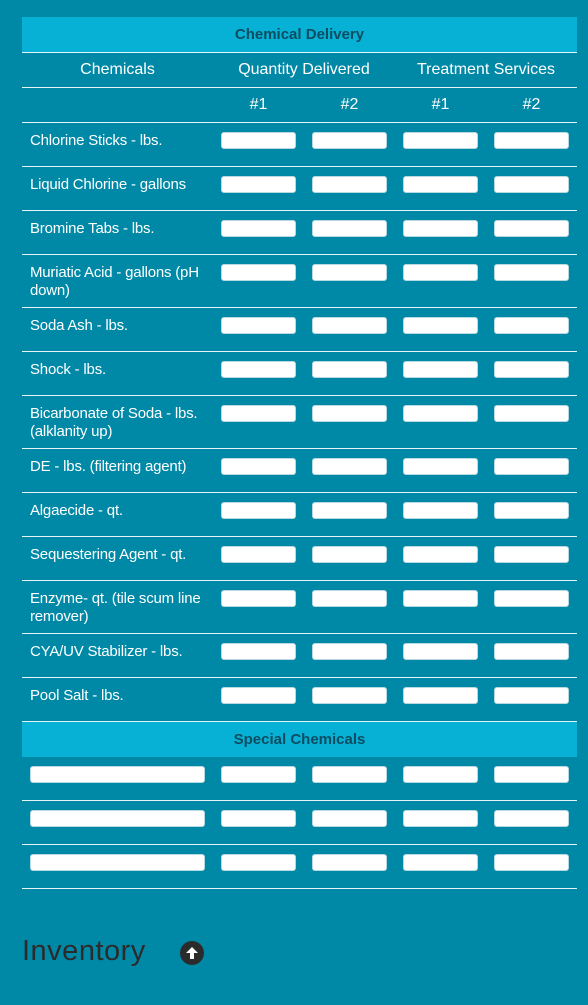 The image size is (588, 1005). Describe the element at coordinates (79, 325) in the screenshot. I see `chemical-label: Soda Ash - lbs.` at that location.